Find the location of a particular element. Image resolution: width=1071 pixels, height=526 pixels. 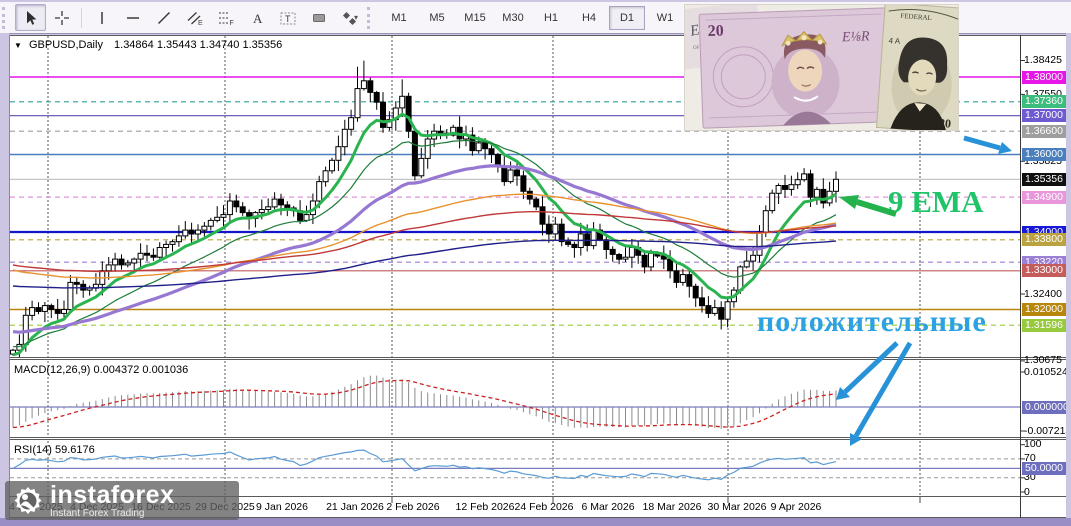

date-axis-label: 2 Feb 2026 is located at coordinates (413, 507).